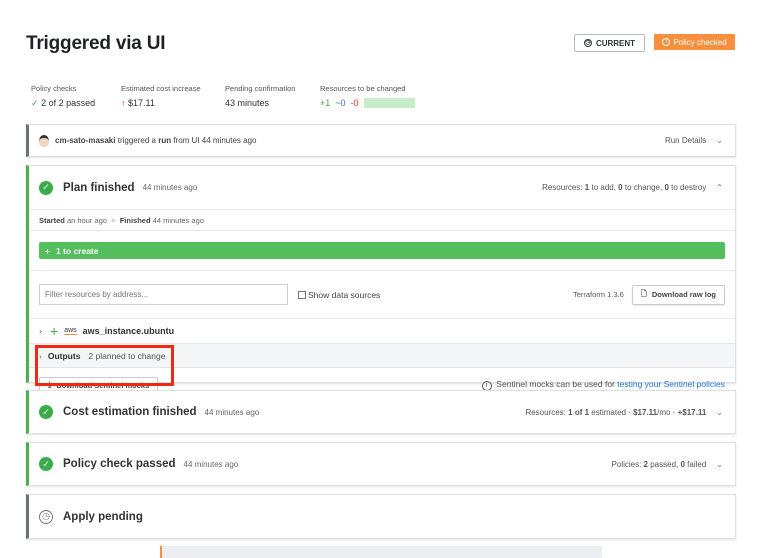 The width and height of the screenshot is (768, 558). What do you see at coordinates (141, 103) in the screenshot?
I see `stat-value: $17.11` at bounding box center [141, 103].